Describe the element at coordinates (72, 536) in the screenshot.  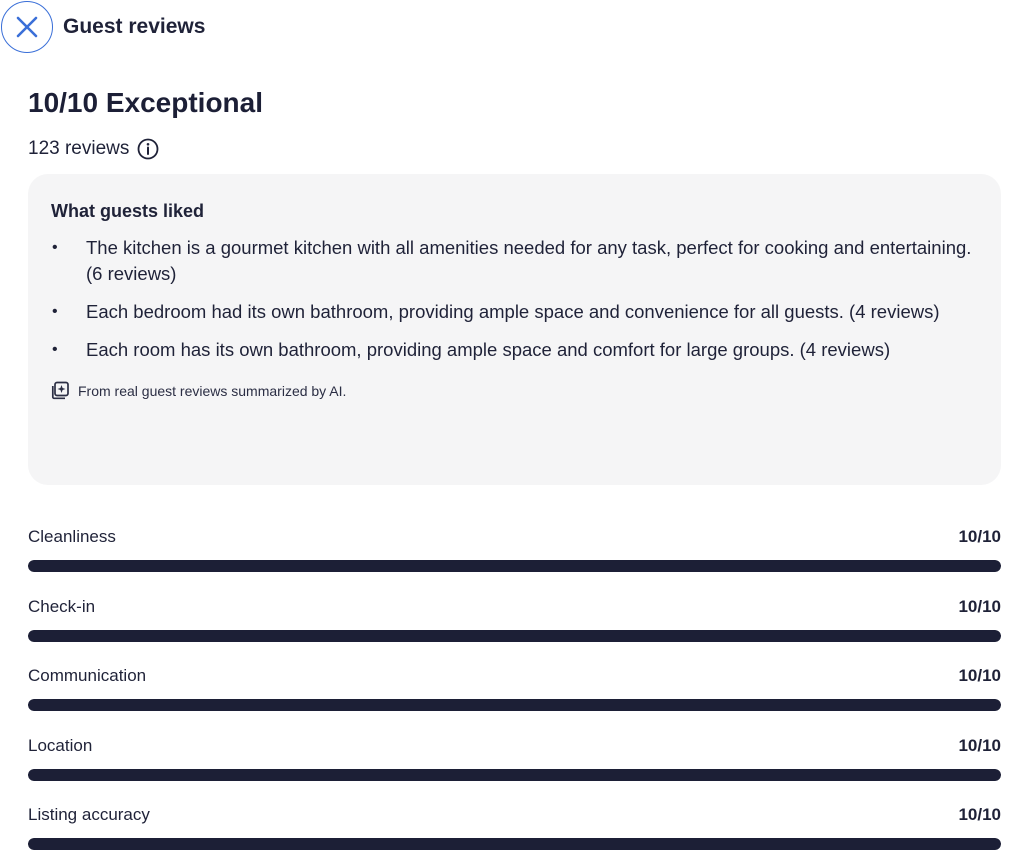
I see `score-label: Cleanliness` at that location.